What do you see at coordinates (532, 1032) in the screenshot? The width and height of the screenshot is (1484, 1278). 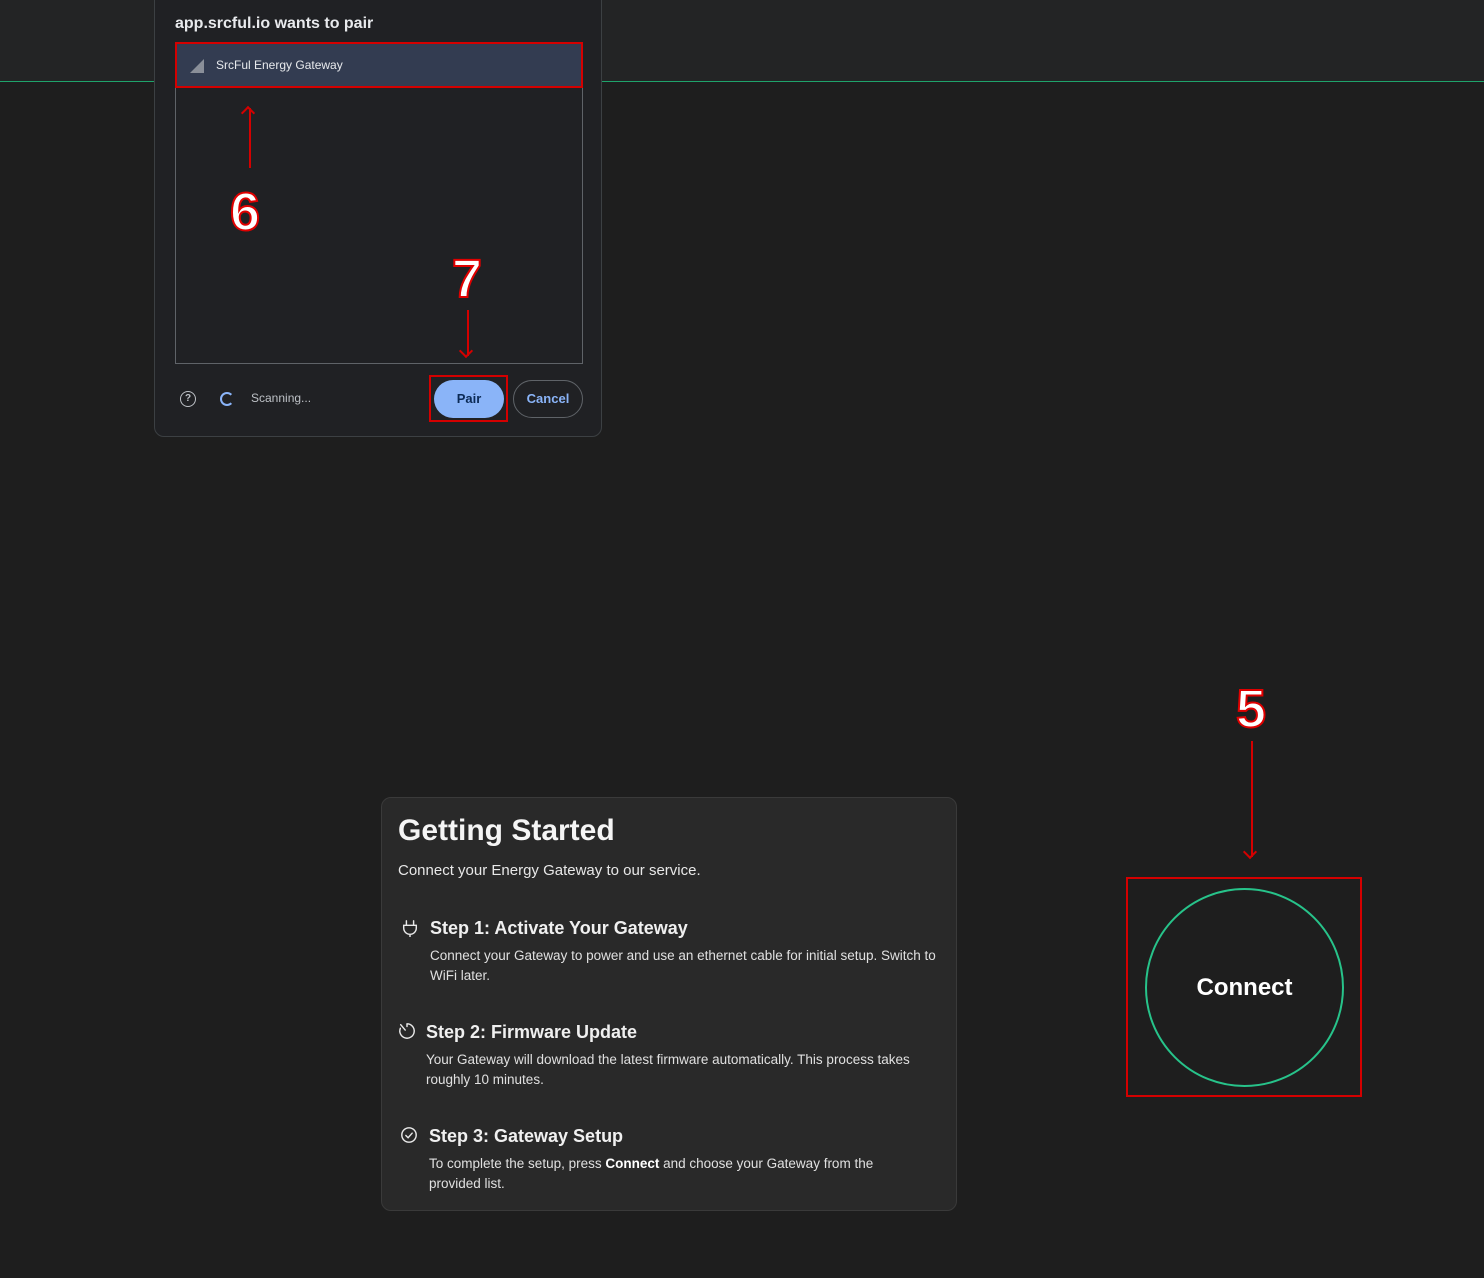 I see `step-2-title: Step 2: Firmware Update` at bounding box center [532, 1032].